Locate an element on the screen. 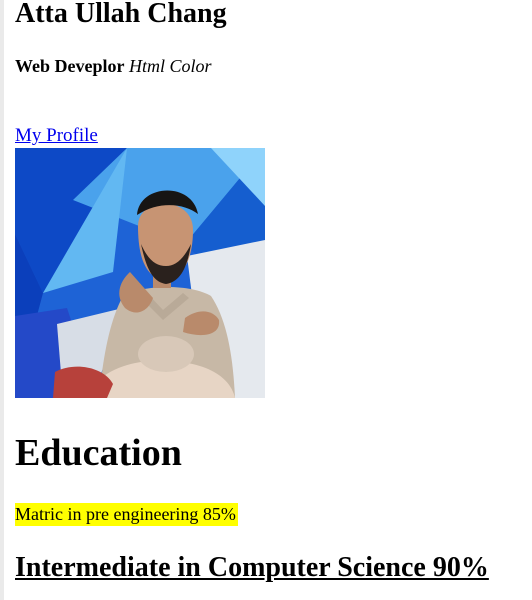 This screenshot has height=600, width=532. education-heading: Education is located at coordinates (98, 453).